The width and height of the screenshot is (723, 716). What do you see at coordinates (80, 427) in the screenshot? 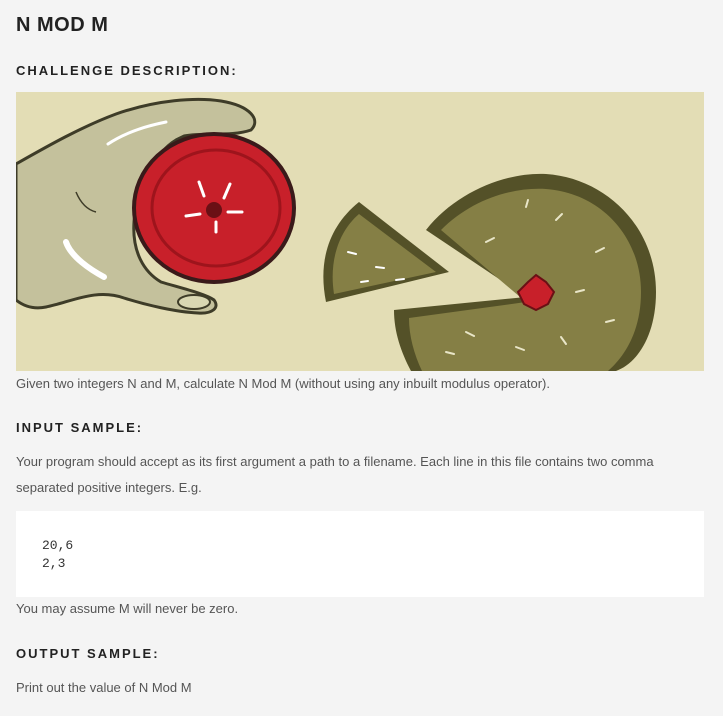
I see `input-sample-heading: INPUT SAMPLE:` at bounding box center [80, 427].